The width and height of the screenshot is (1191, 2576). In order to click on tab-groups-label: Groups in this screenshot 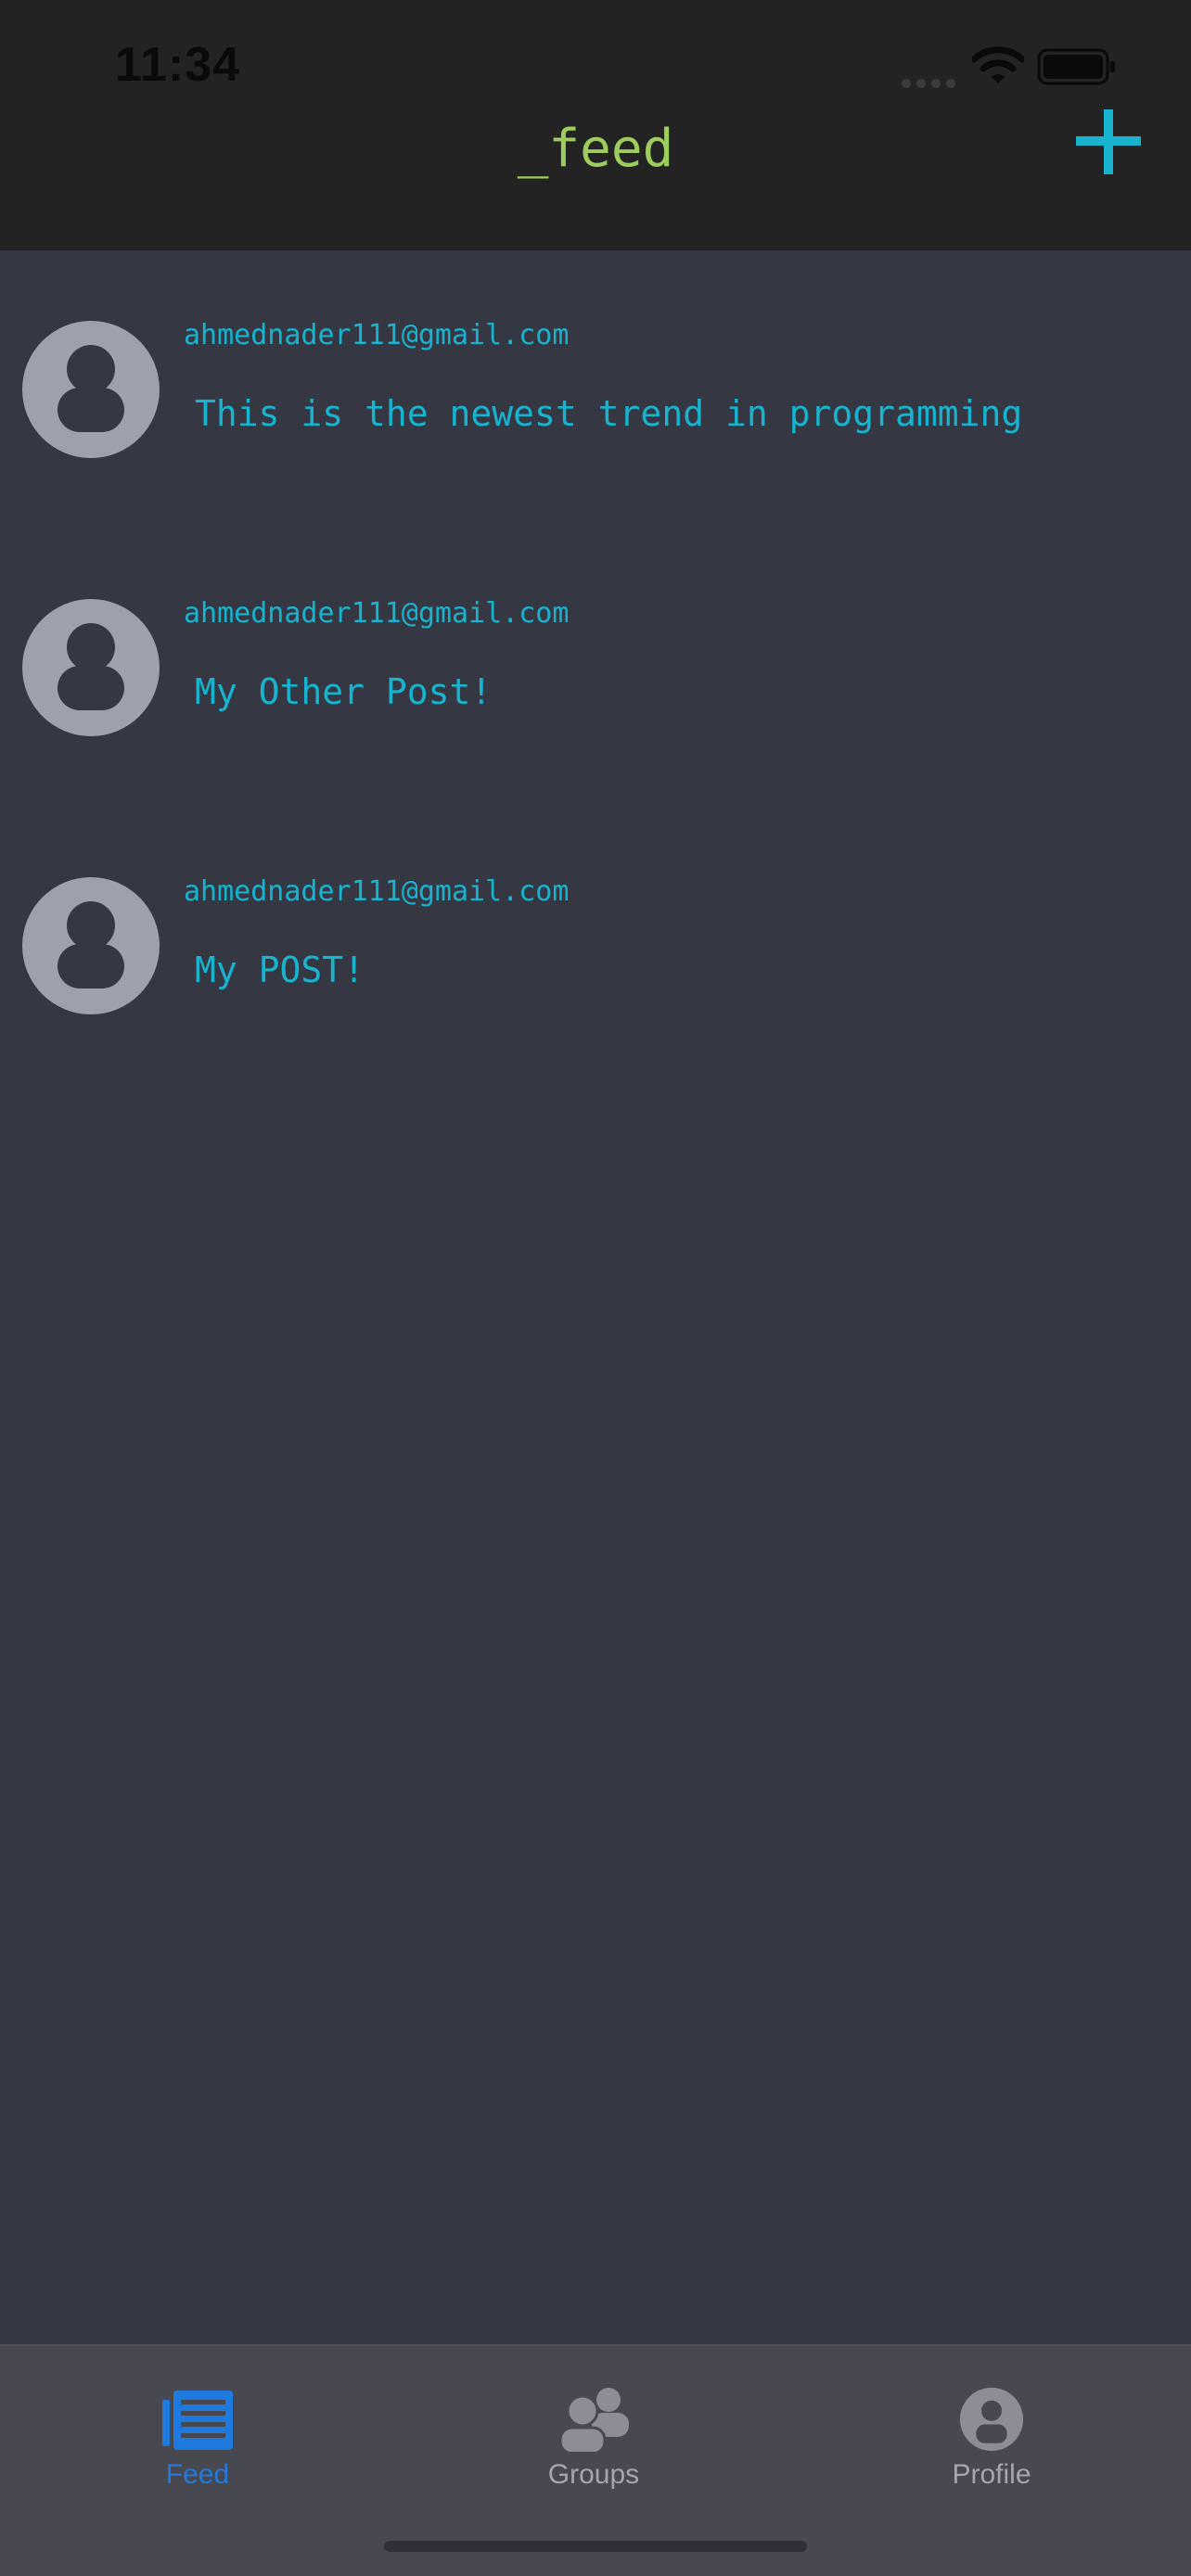, I will do `click(593, 2474)`.